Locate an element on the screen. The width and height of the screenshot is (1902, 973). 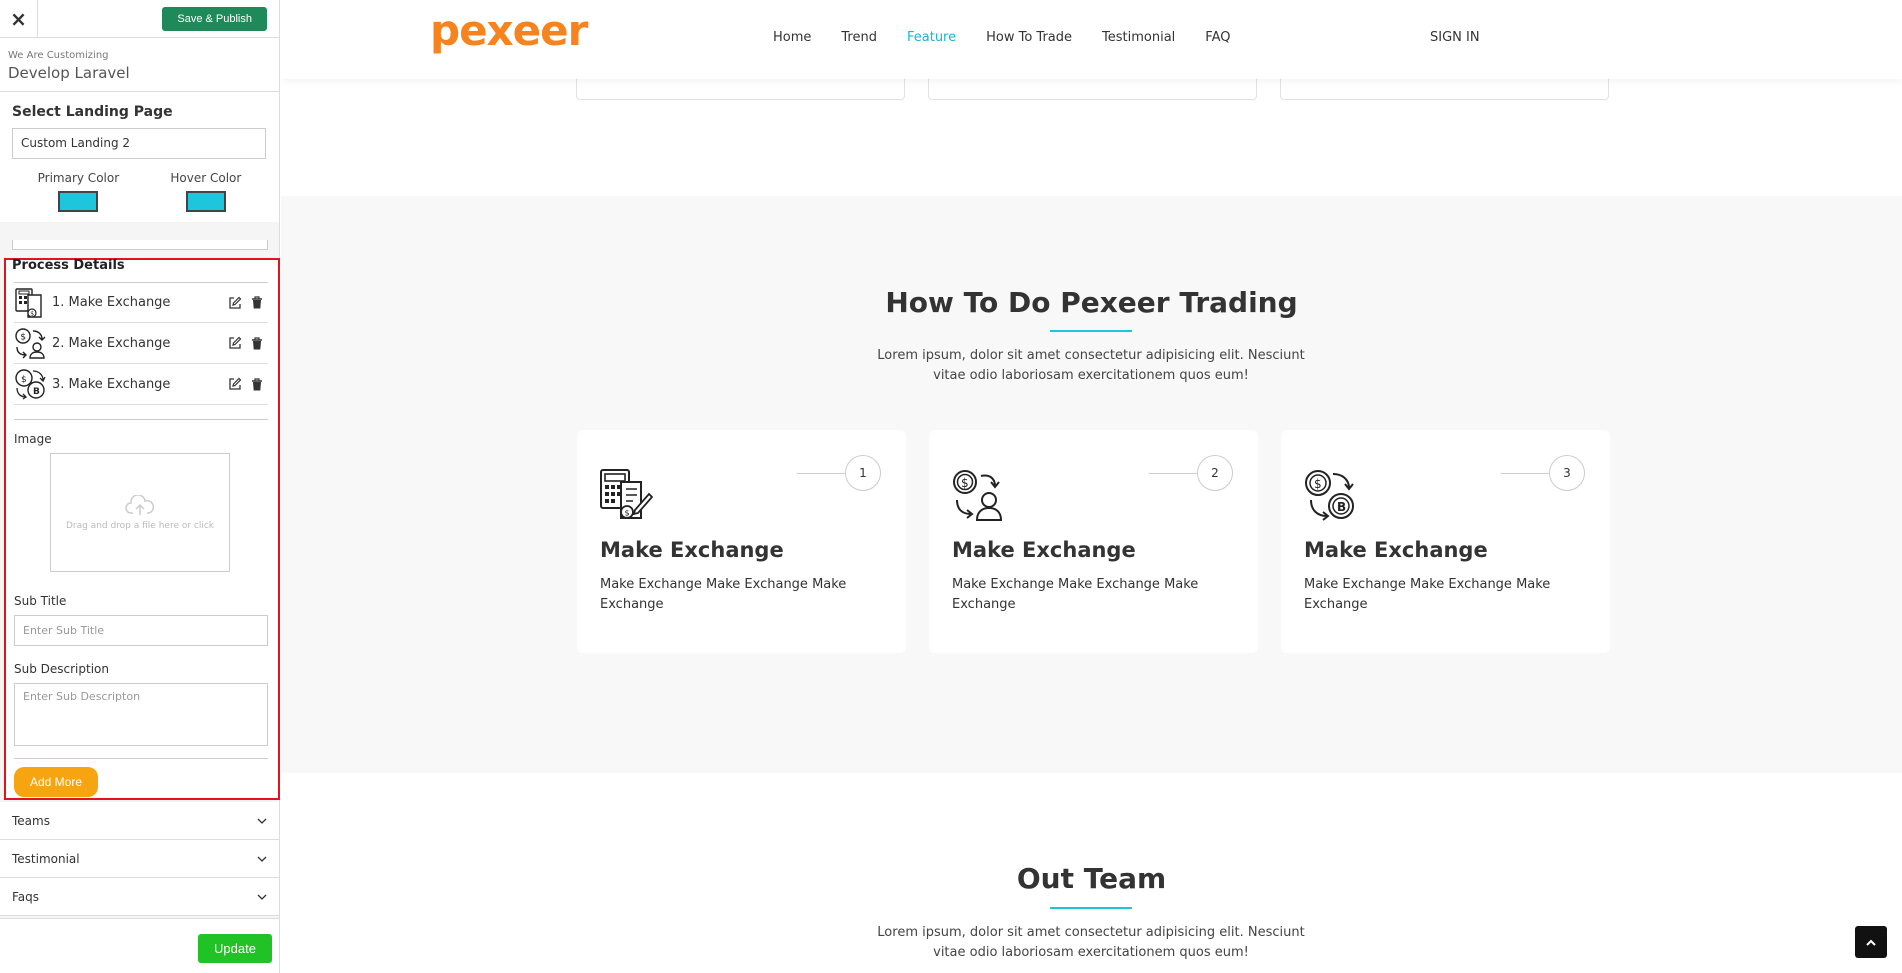
process-details-title: Process Details is located at coordinates (68, 265).